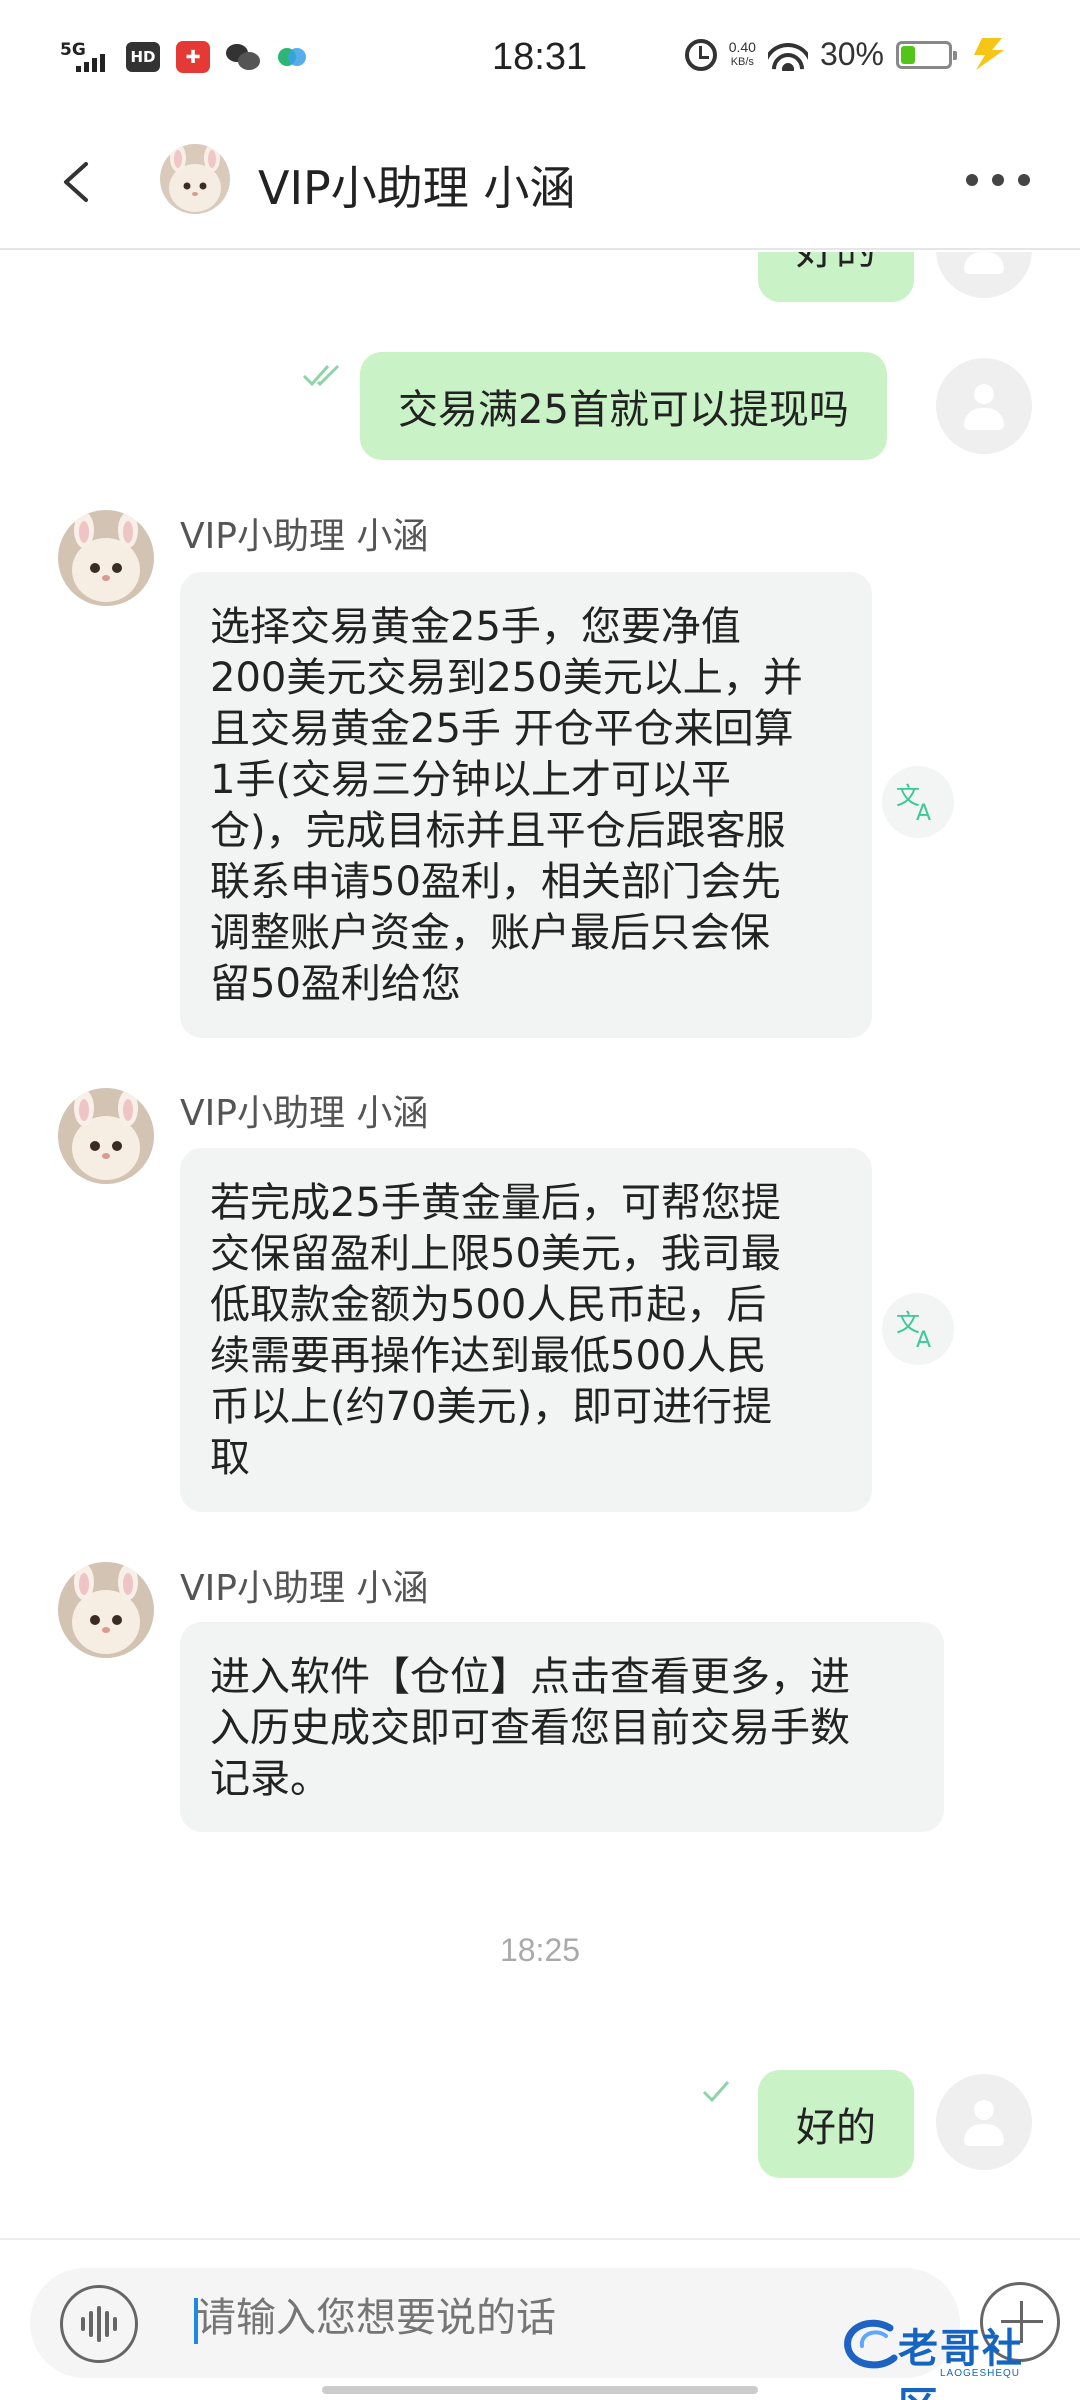 This screenshot has height=2400, width=1080. Describe the element at coordinates (998, 181) in the screenshot. I see `more-horizontal-icon` at that location.